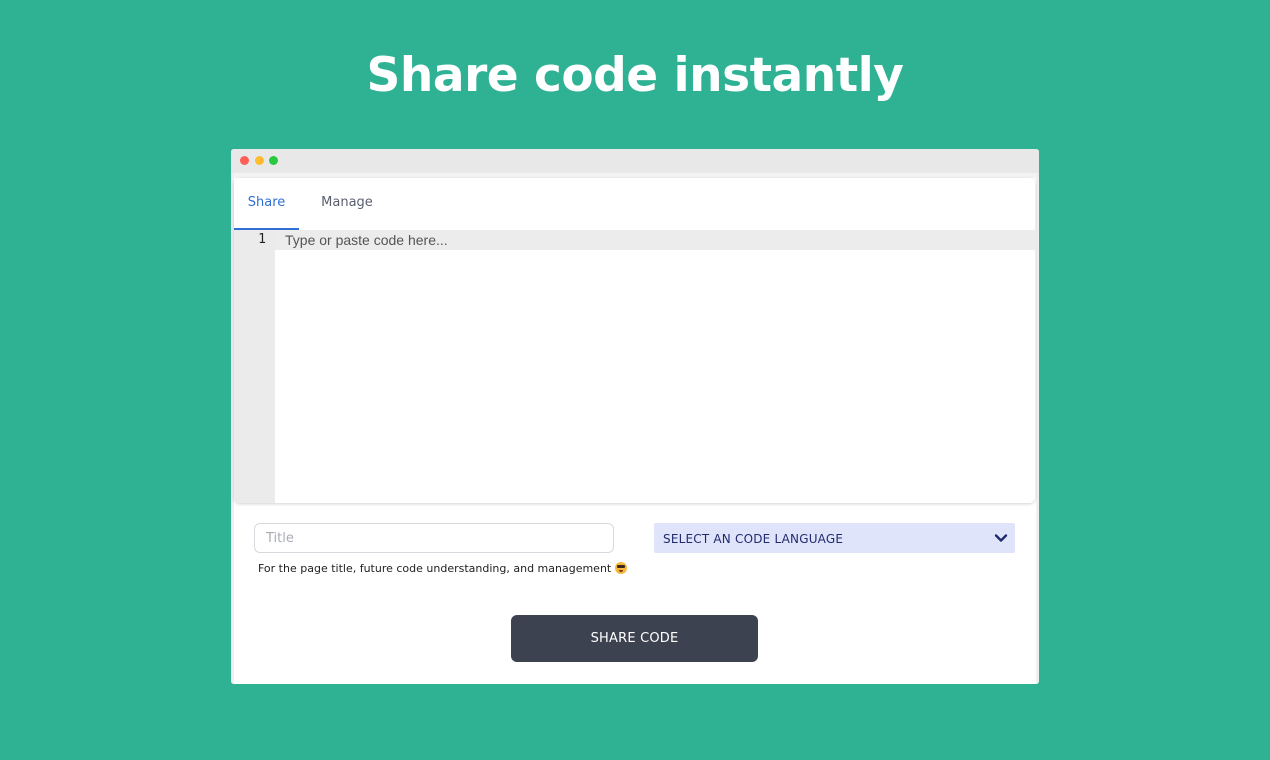 The height and width of the screenshot is (760, 1270). What do you see at coordinates (621, 568) in the screenshot?
I see `smiling-face-with-sunglasses-icon` at bounding box center [621, 568].